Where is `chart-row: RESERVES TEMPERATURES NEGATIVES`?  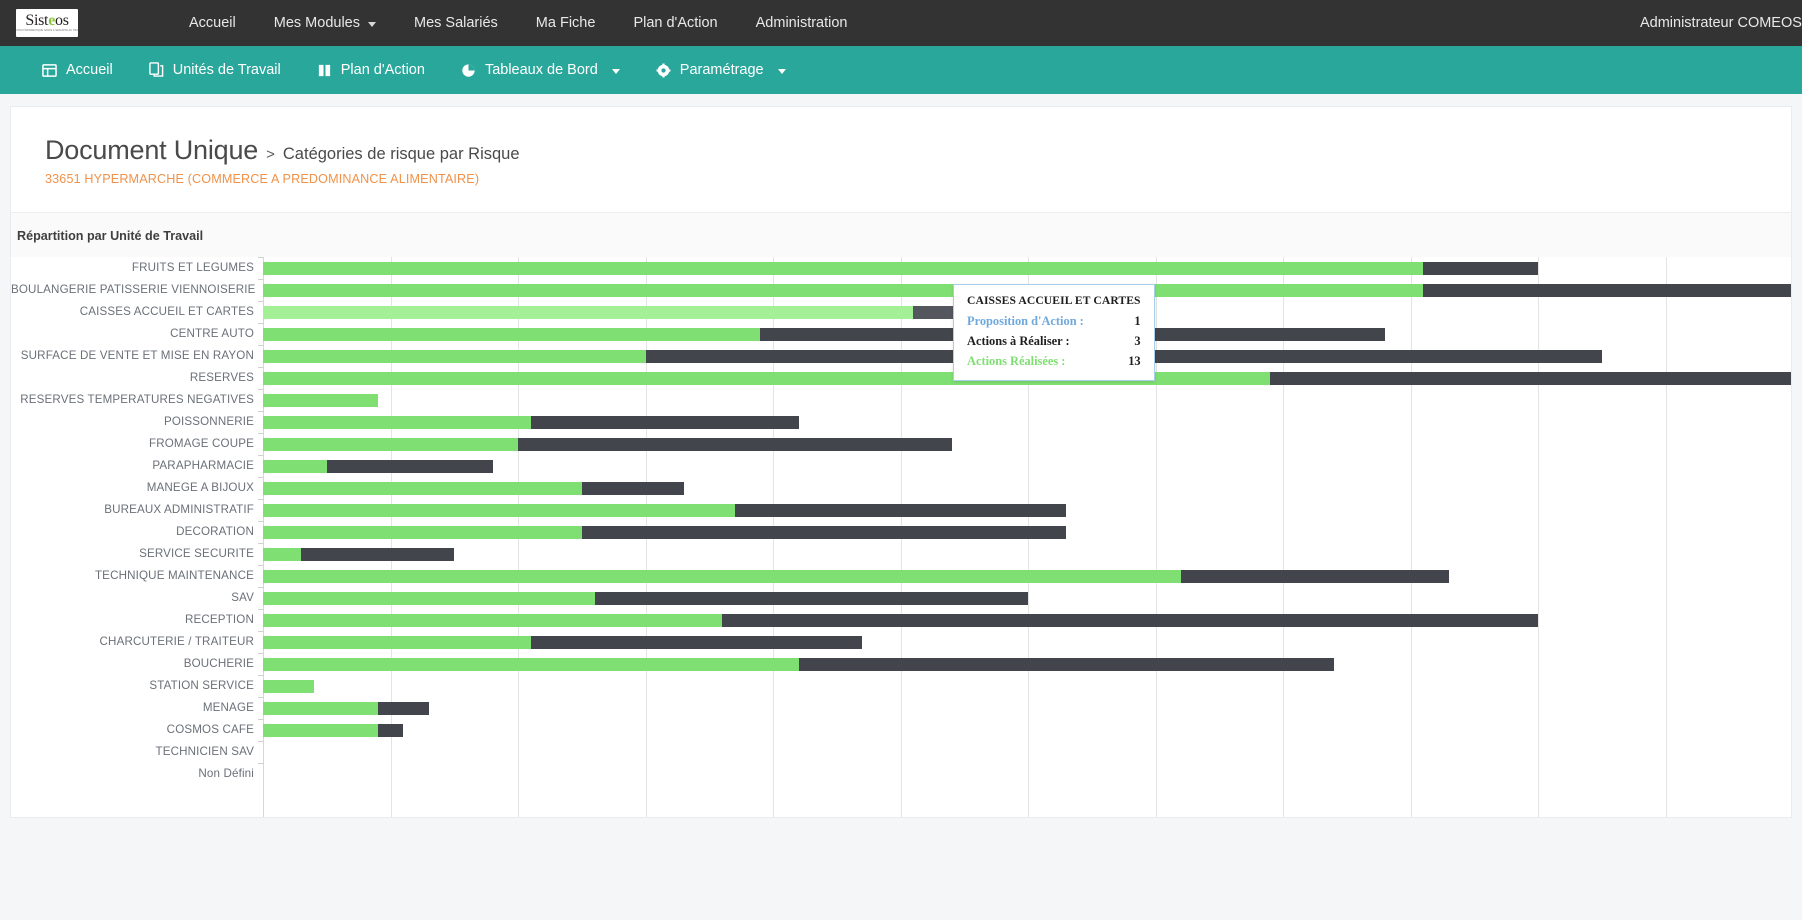 chart-row: RESERVES TEMPERATURES NEGATIVES is located at coordinates (901, 400).